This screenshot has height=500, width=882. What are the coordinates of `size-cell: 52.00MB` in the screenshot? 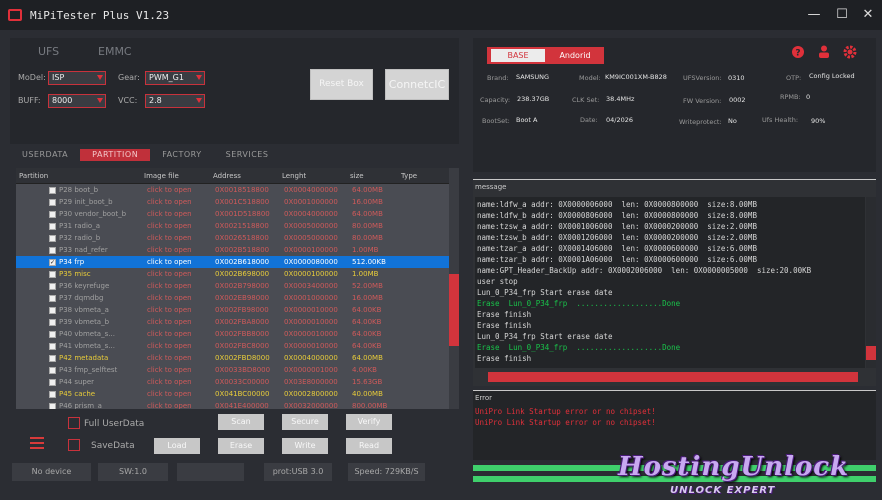 It's located at (367, 286).